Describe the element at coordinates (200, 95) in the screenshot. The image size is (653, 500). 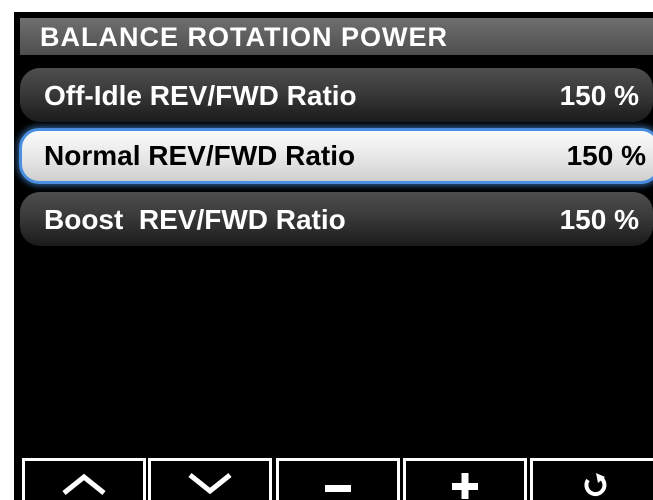
I see `menu-item-label: Off-Idle REV/FWD Ratio` at that location.